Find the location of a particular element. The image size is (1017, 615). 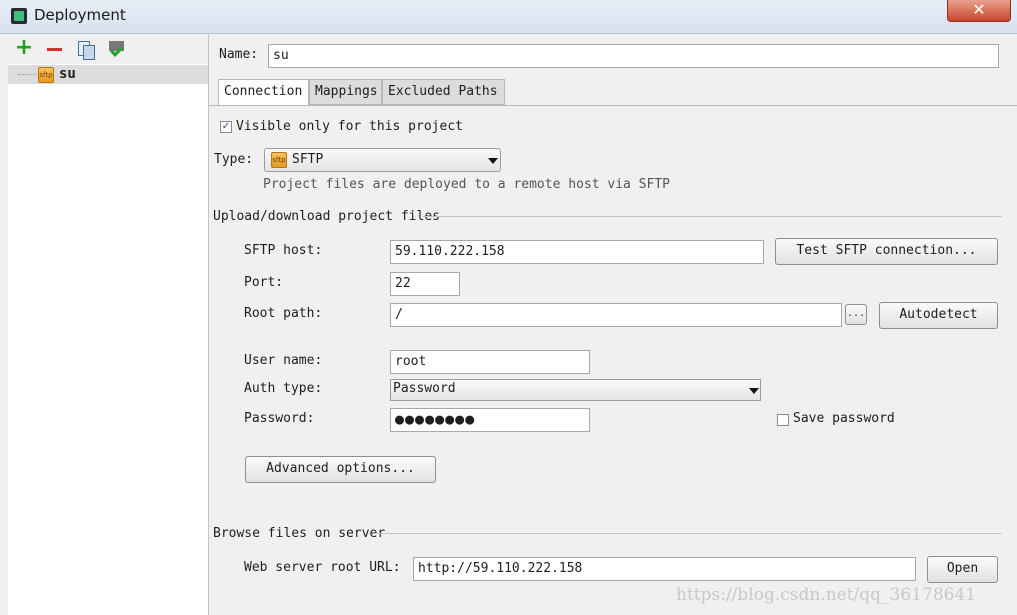

use-as-default-icon is located at coordinates (117, 49).